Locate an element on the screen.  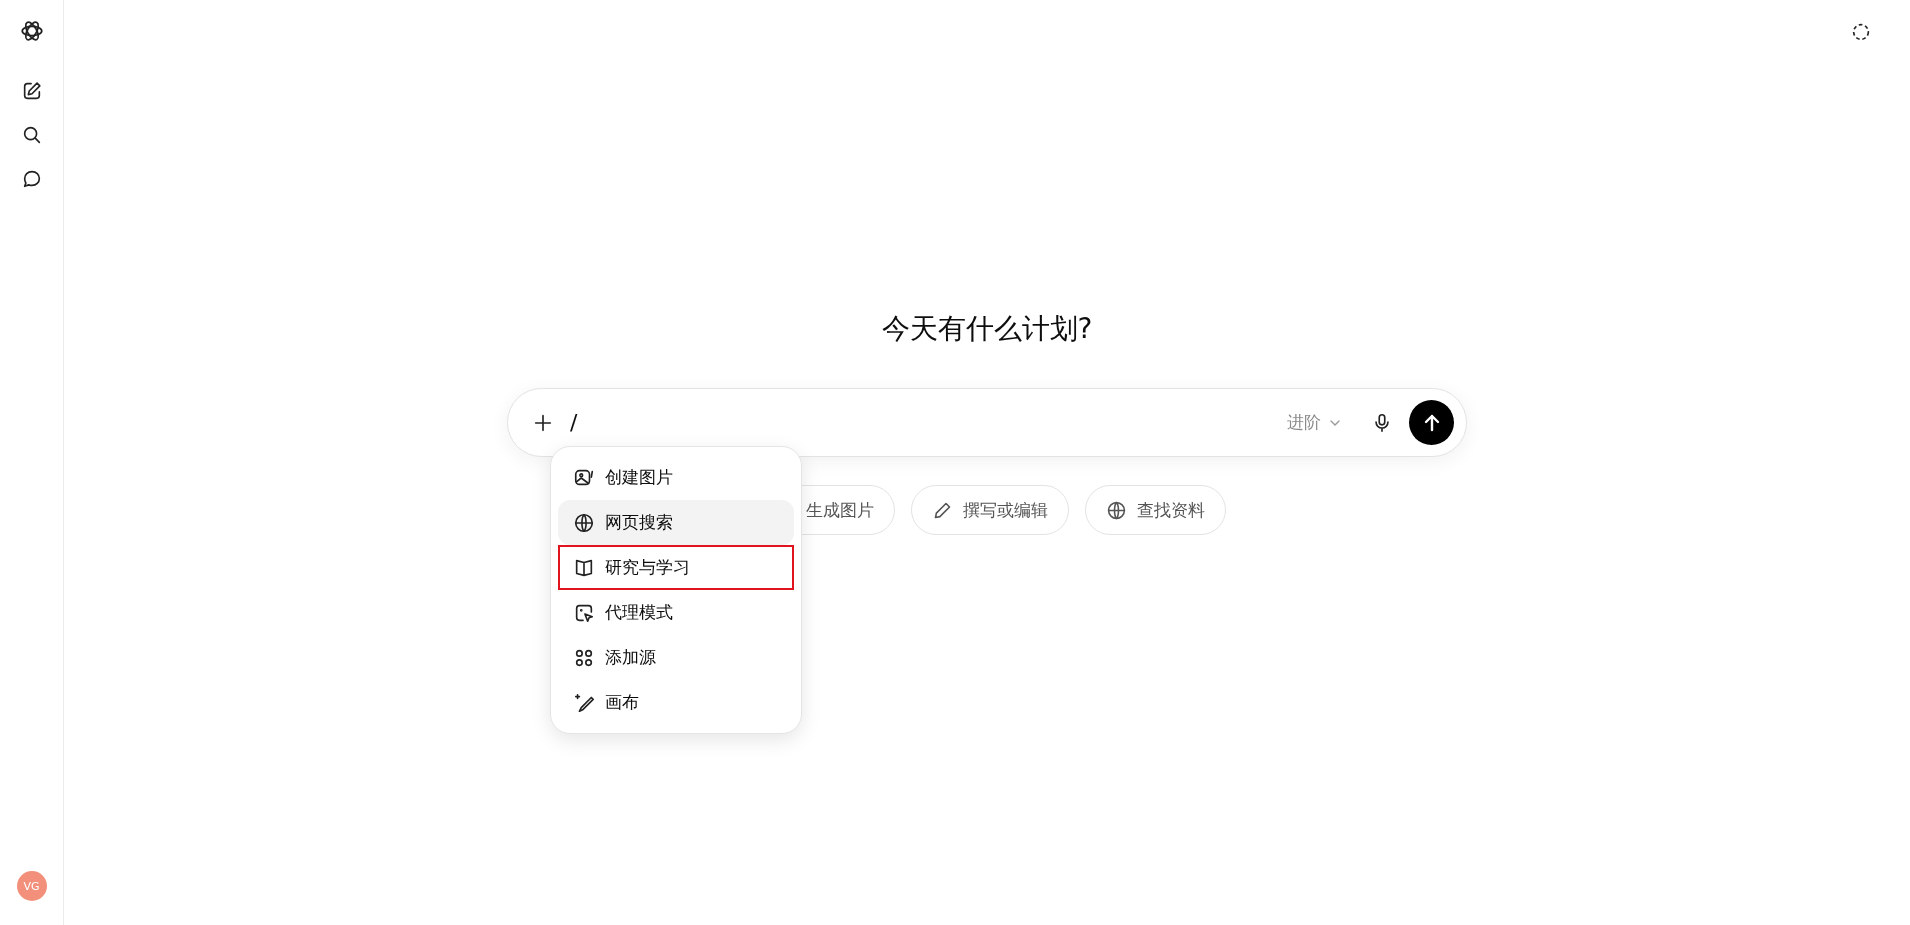
menu-item: 代理模式 is located at coordinates (676, 612).